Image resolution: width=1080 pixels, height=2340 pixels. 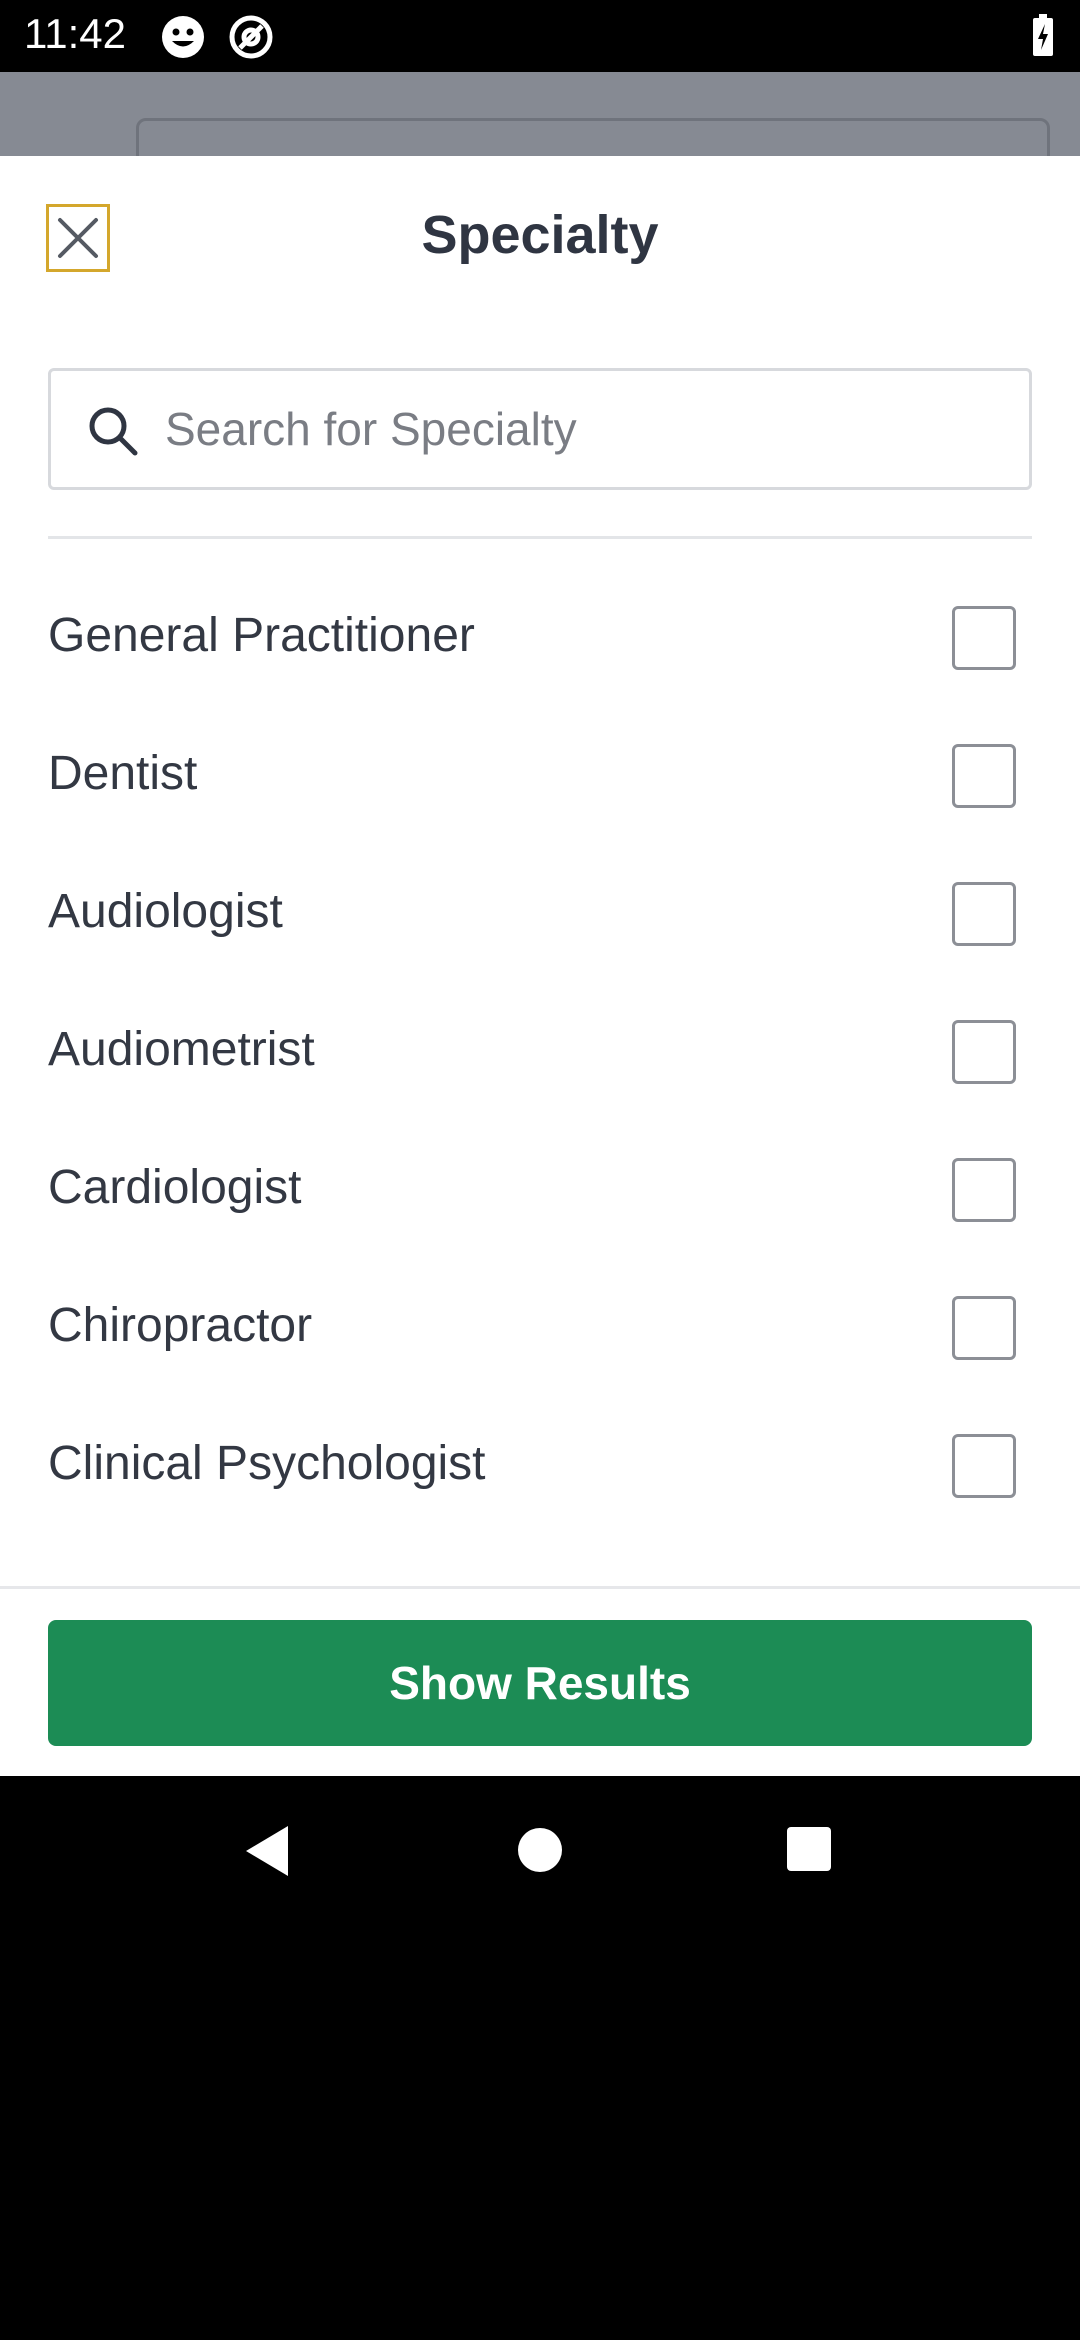 What do you see at coordinates (165, 911) in the screenshot?
I see `item-label: Audiologist` at bounding box center [165, 911].